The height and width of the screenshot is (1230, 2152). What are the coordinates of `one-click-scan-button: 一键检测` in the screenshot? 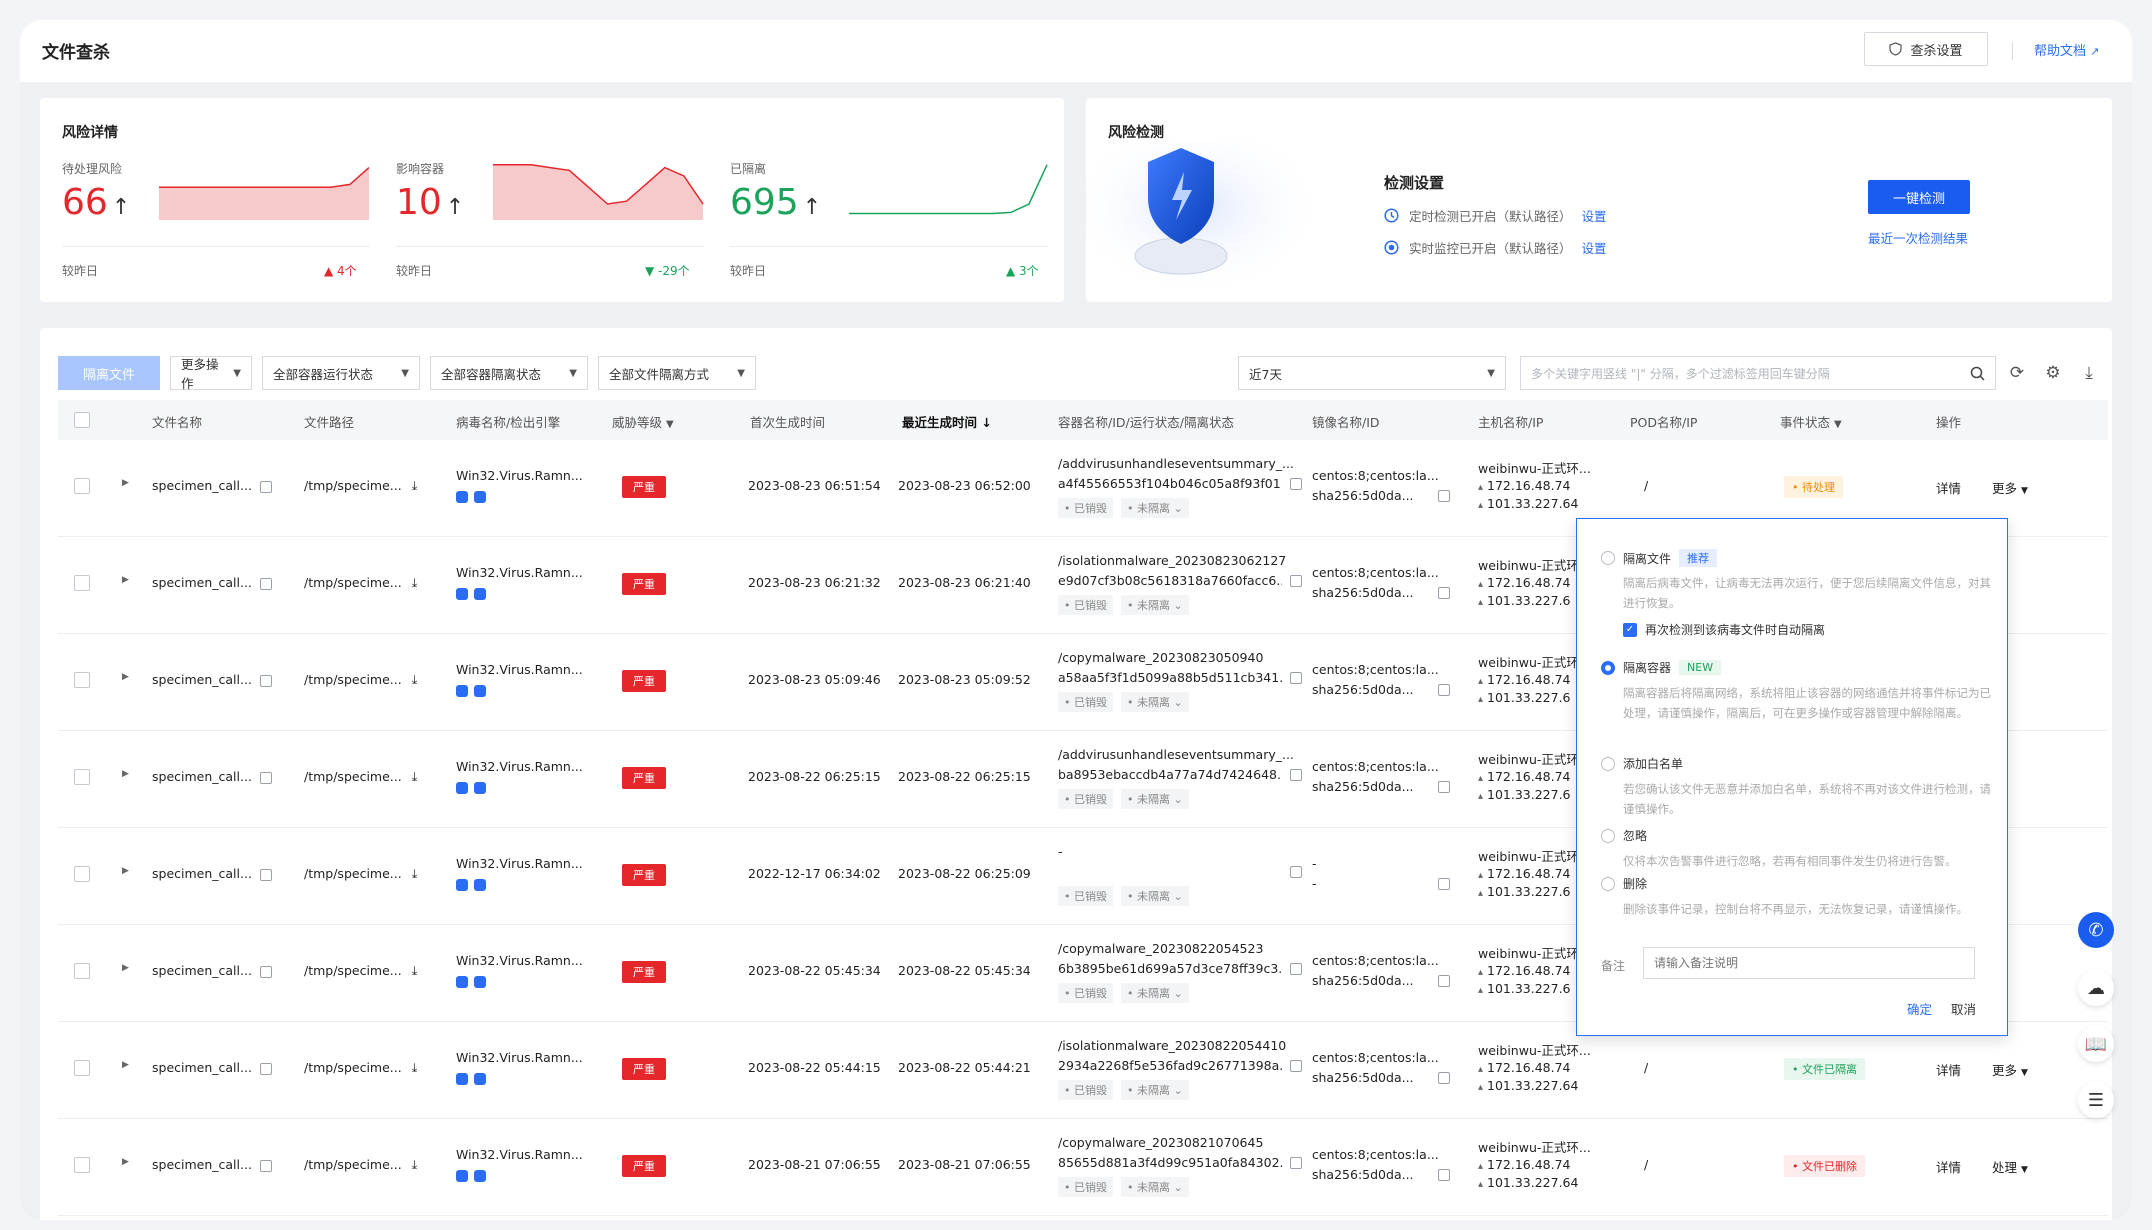 It's located at (1919, 197).